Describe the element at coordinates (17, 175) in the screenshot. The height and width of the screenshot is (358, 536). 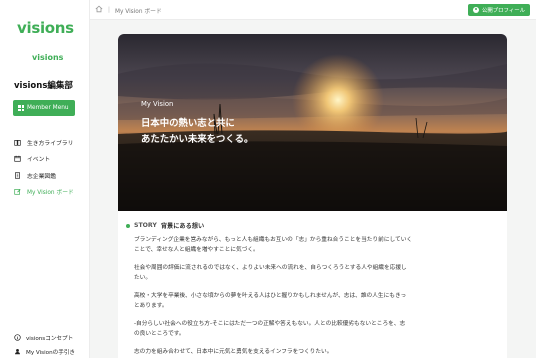
I see `building-icon` at that location.